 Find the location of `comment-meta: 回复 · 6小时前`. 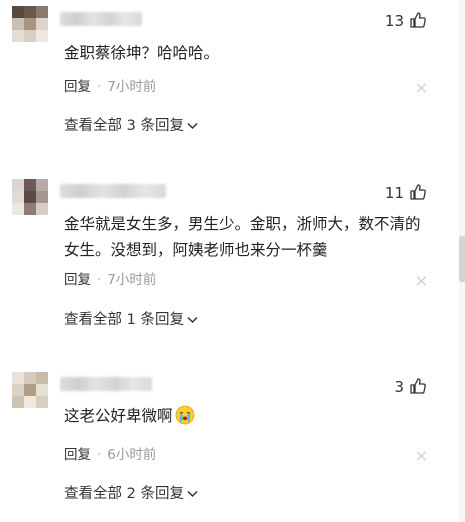

comment-meta: 回复 · 6小时前 is located at coordinates (110, 455).